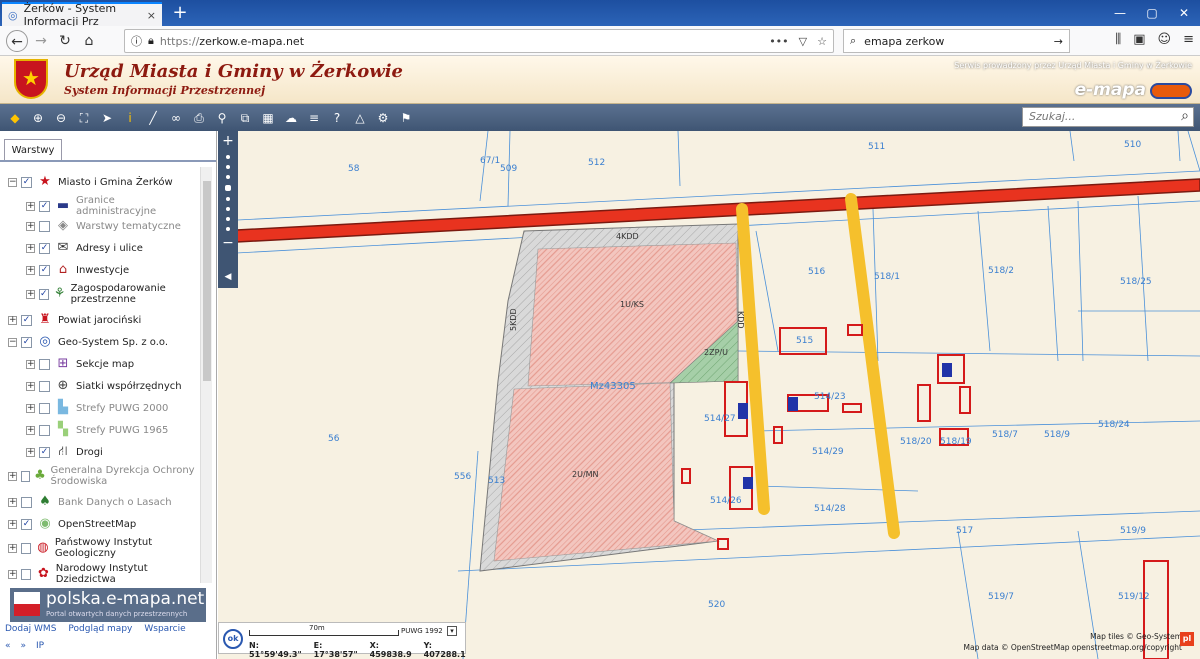  I want to click on export-tool-icon: ⧉, so click(245, 118).